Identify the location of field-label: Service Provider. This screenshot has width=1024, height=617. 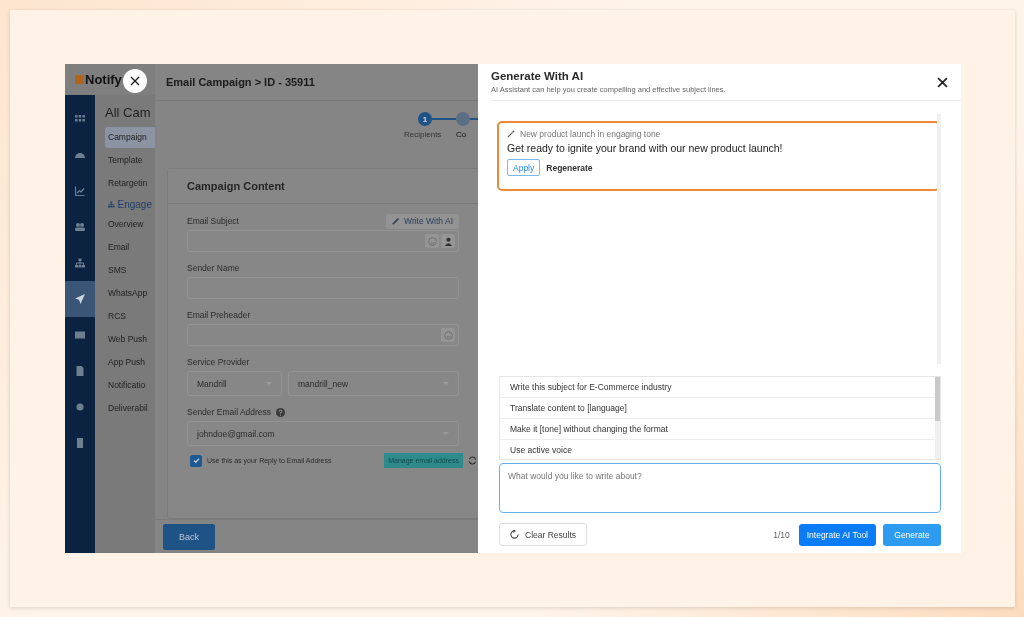
(218, 362).